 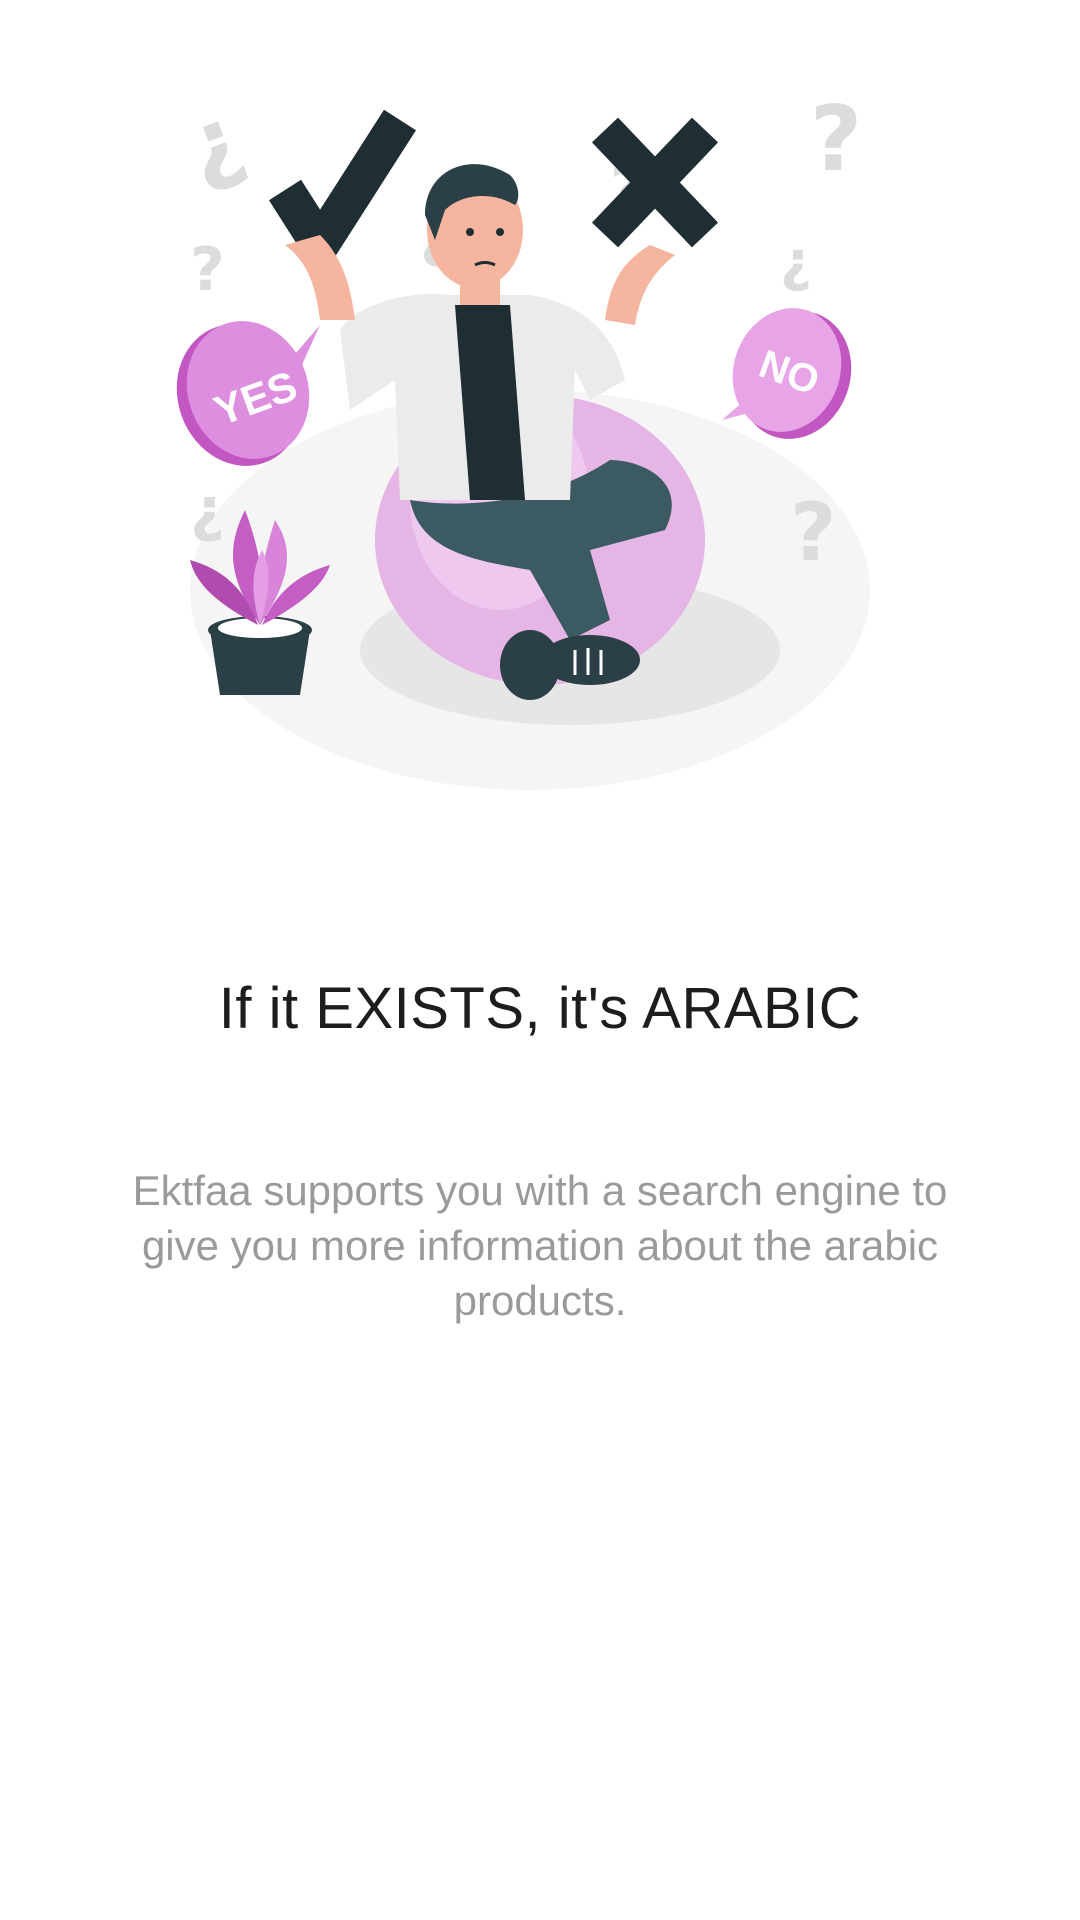 I want to click on checkmark-icon, so click(x=342, y=195).